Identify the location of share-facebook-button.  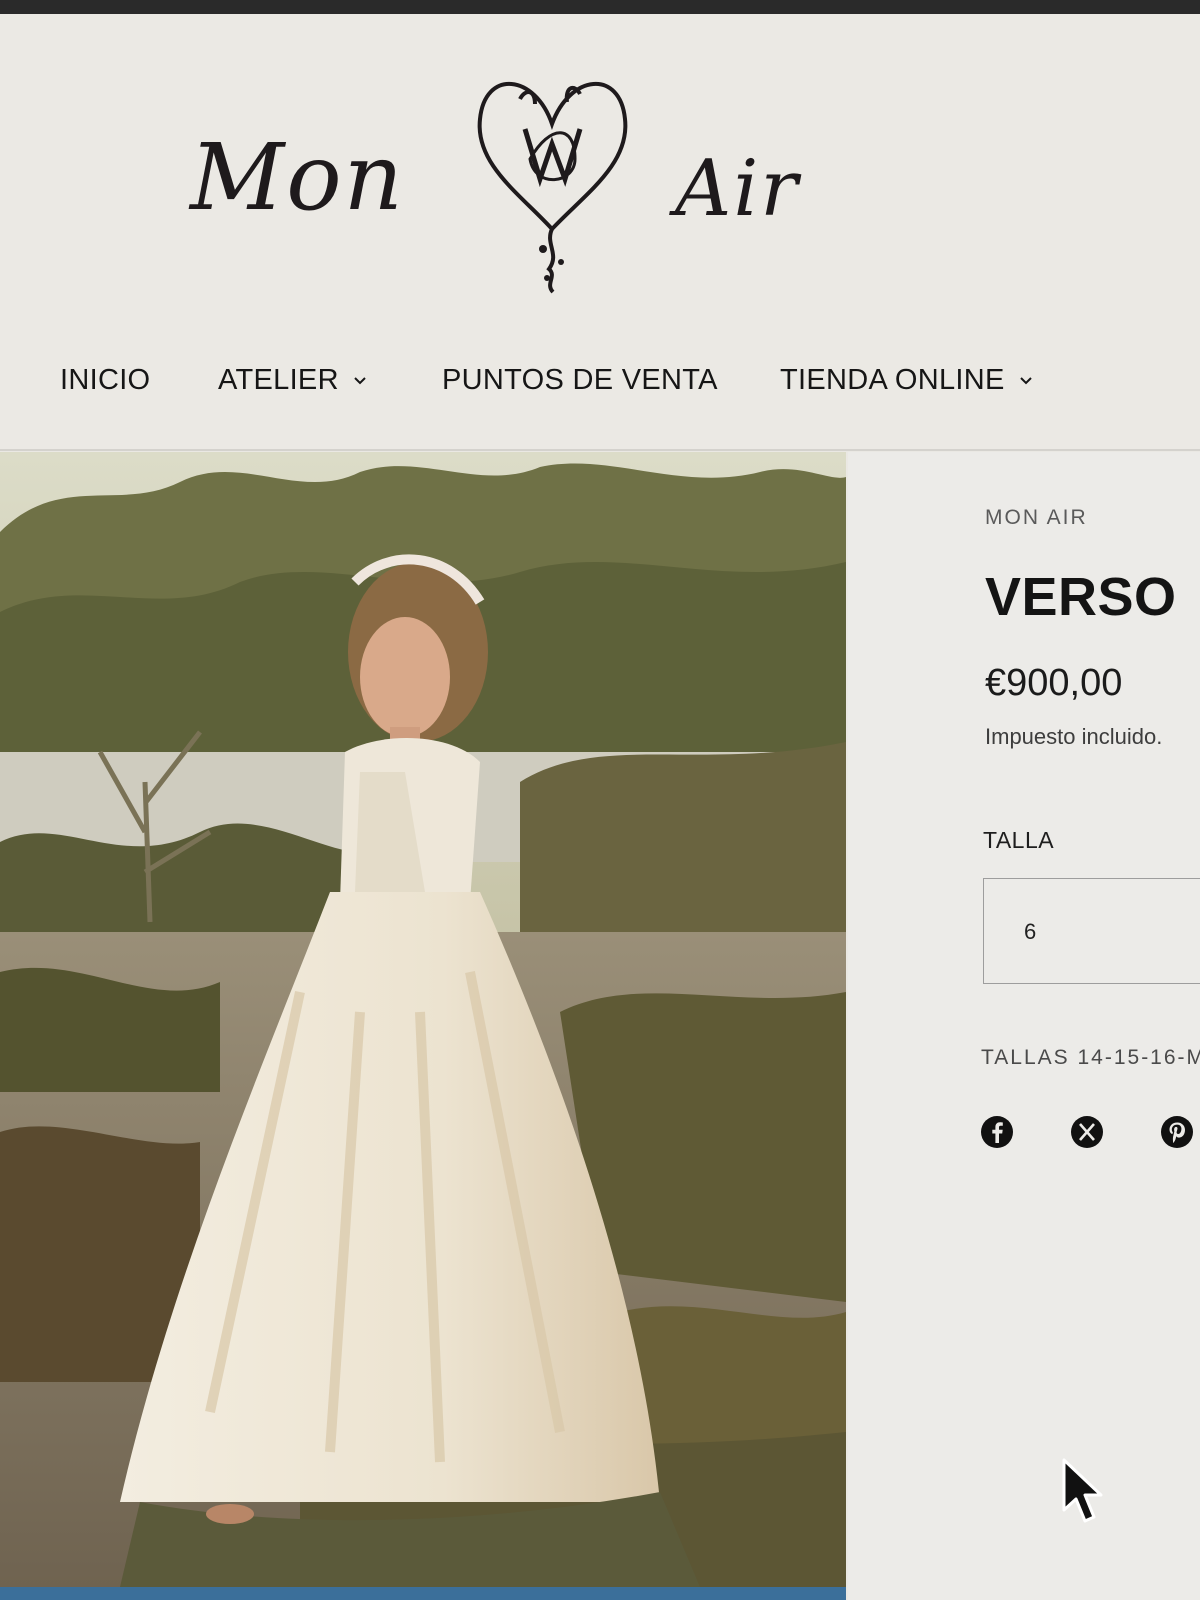
(997, 1132).